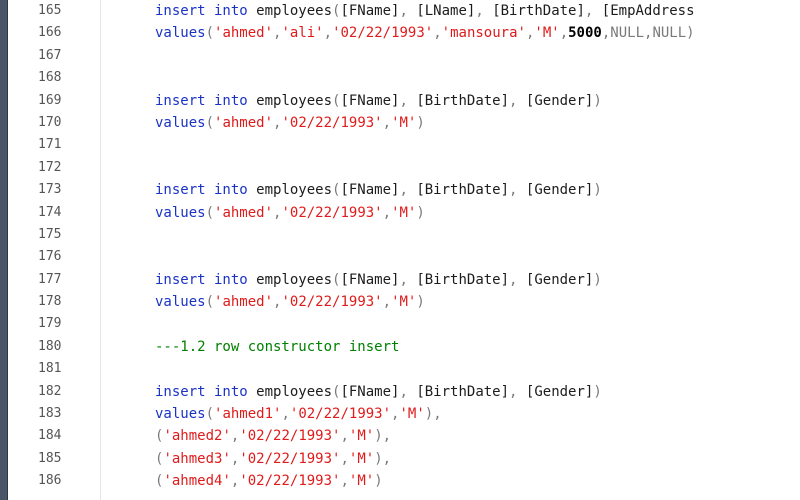 The height and width of the screenshot is (500, 800). I want to click on code-line: 176, so click(400, 257).